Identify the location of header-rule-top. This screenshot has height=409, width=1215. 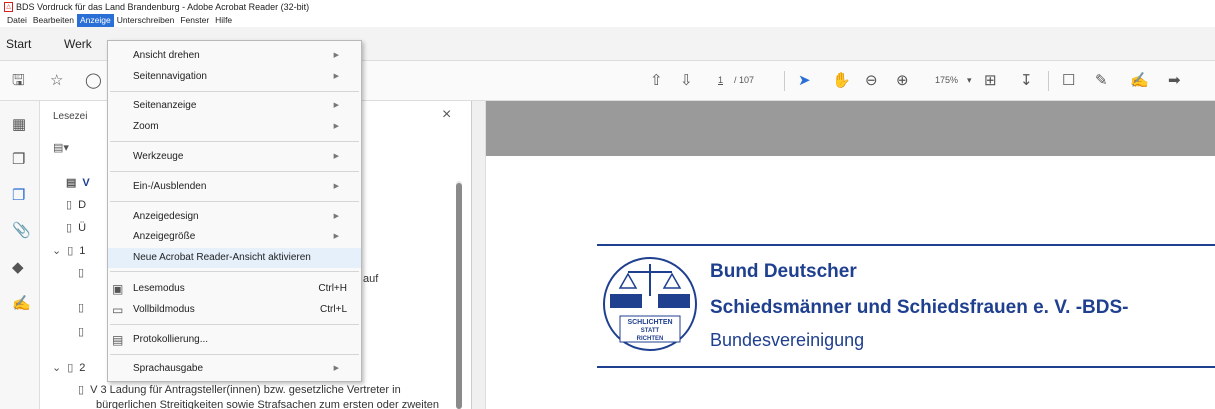
(906, 245).